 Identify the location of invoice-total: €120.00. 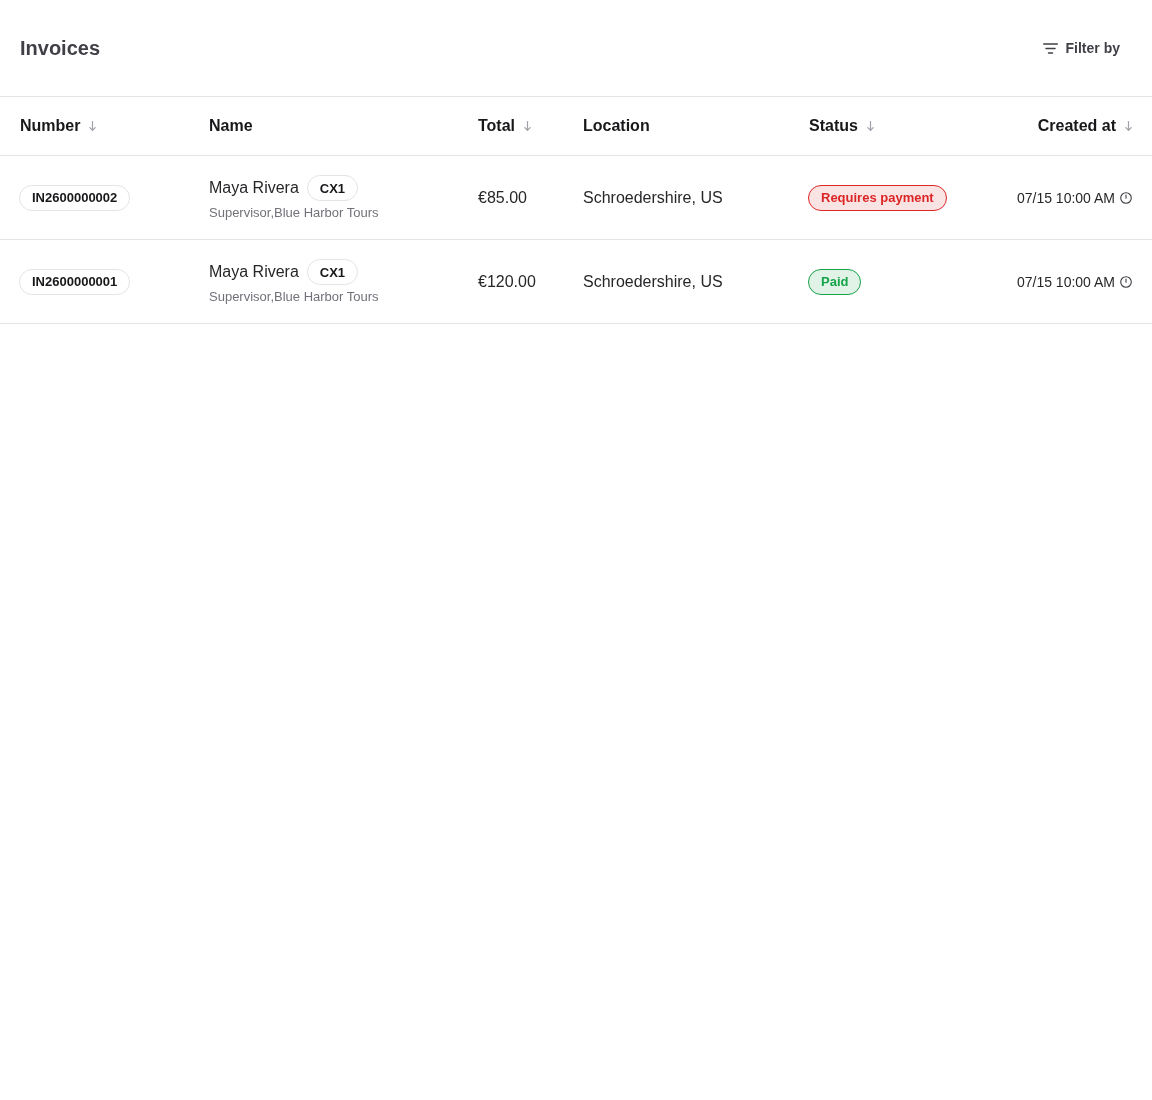
(507, 281).